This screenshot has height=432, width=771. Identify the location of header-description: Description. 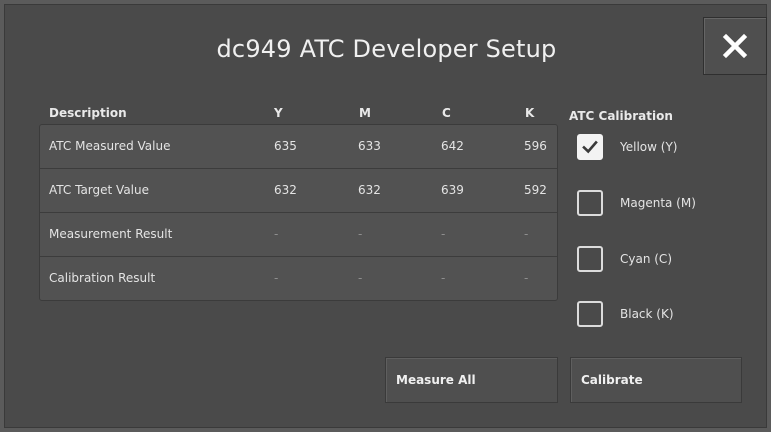
(88, 113).